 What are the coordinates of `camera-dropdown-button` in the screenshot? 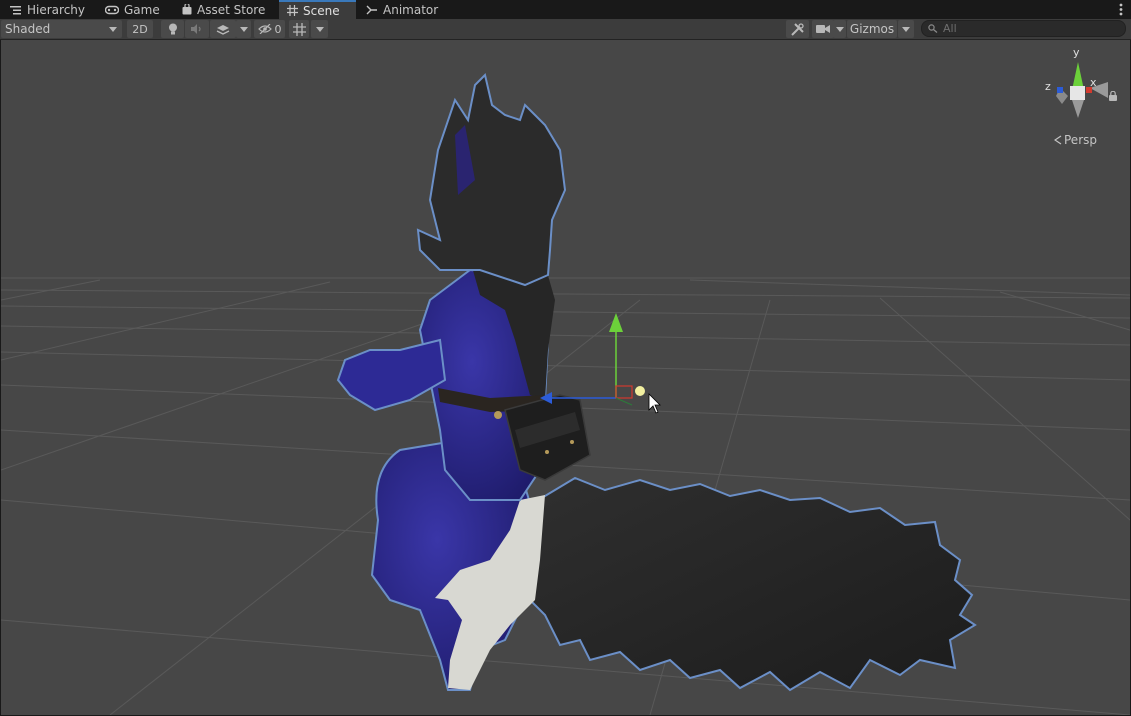 It's located at (839, 29).